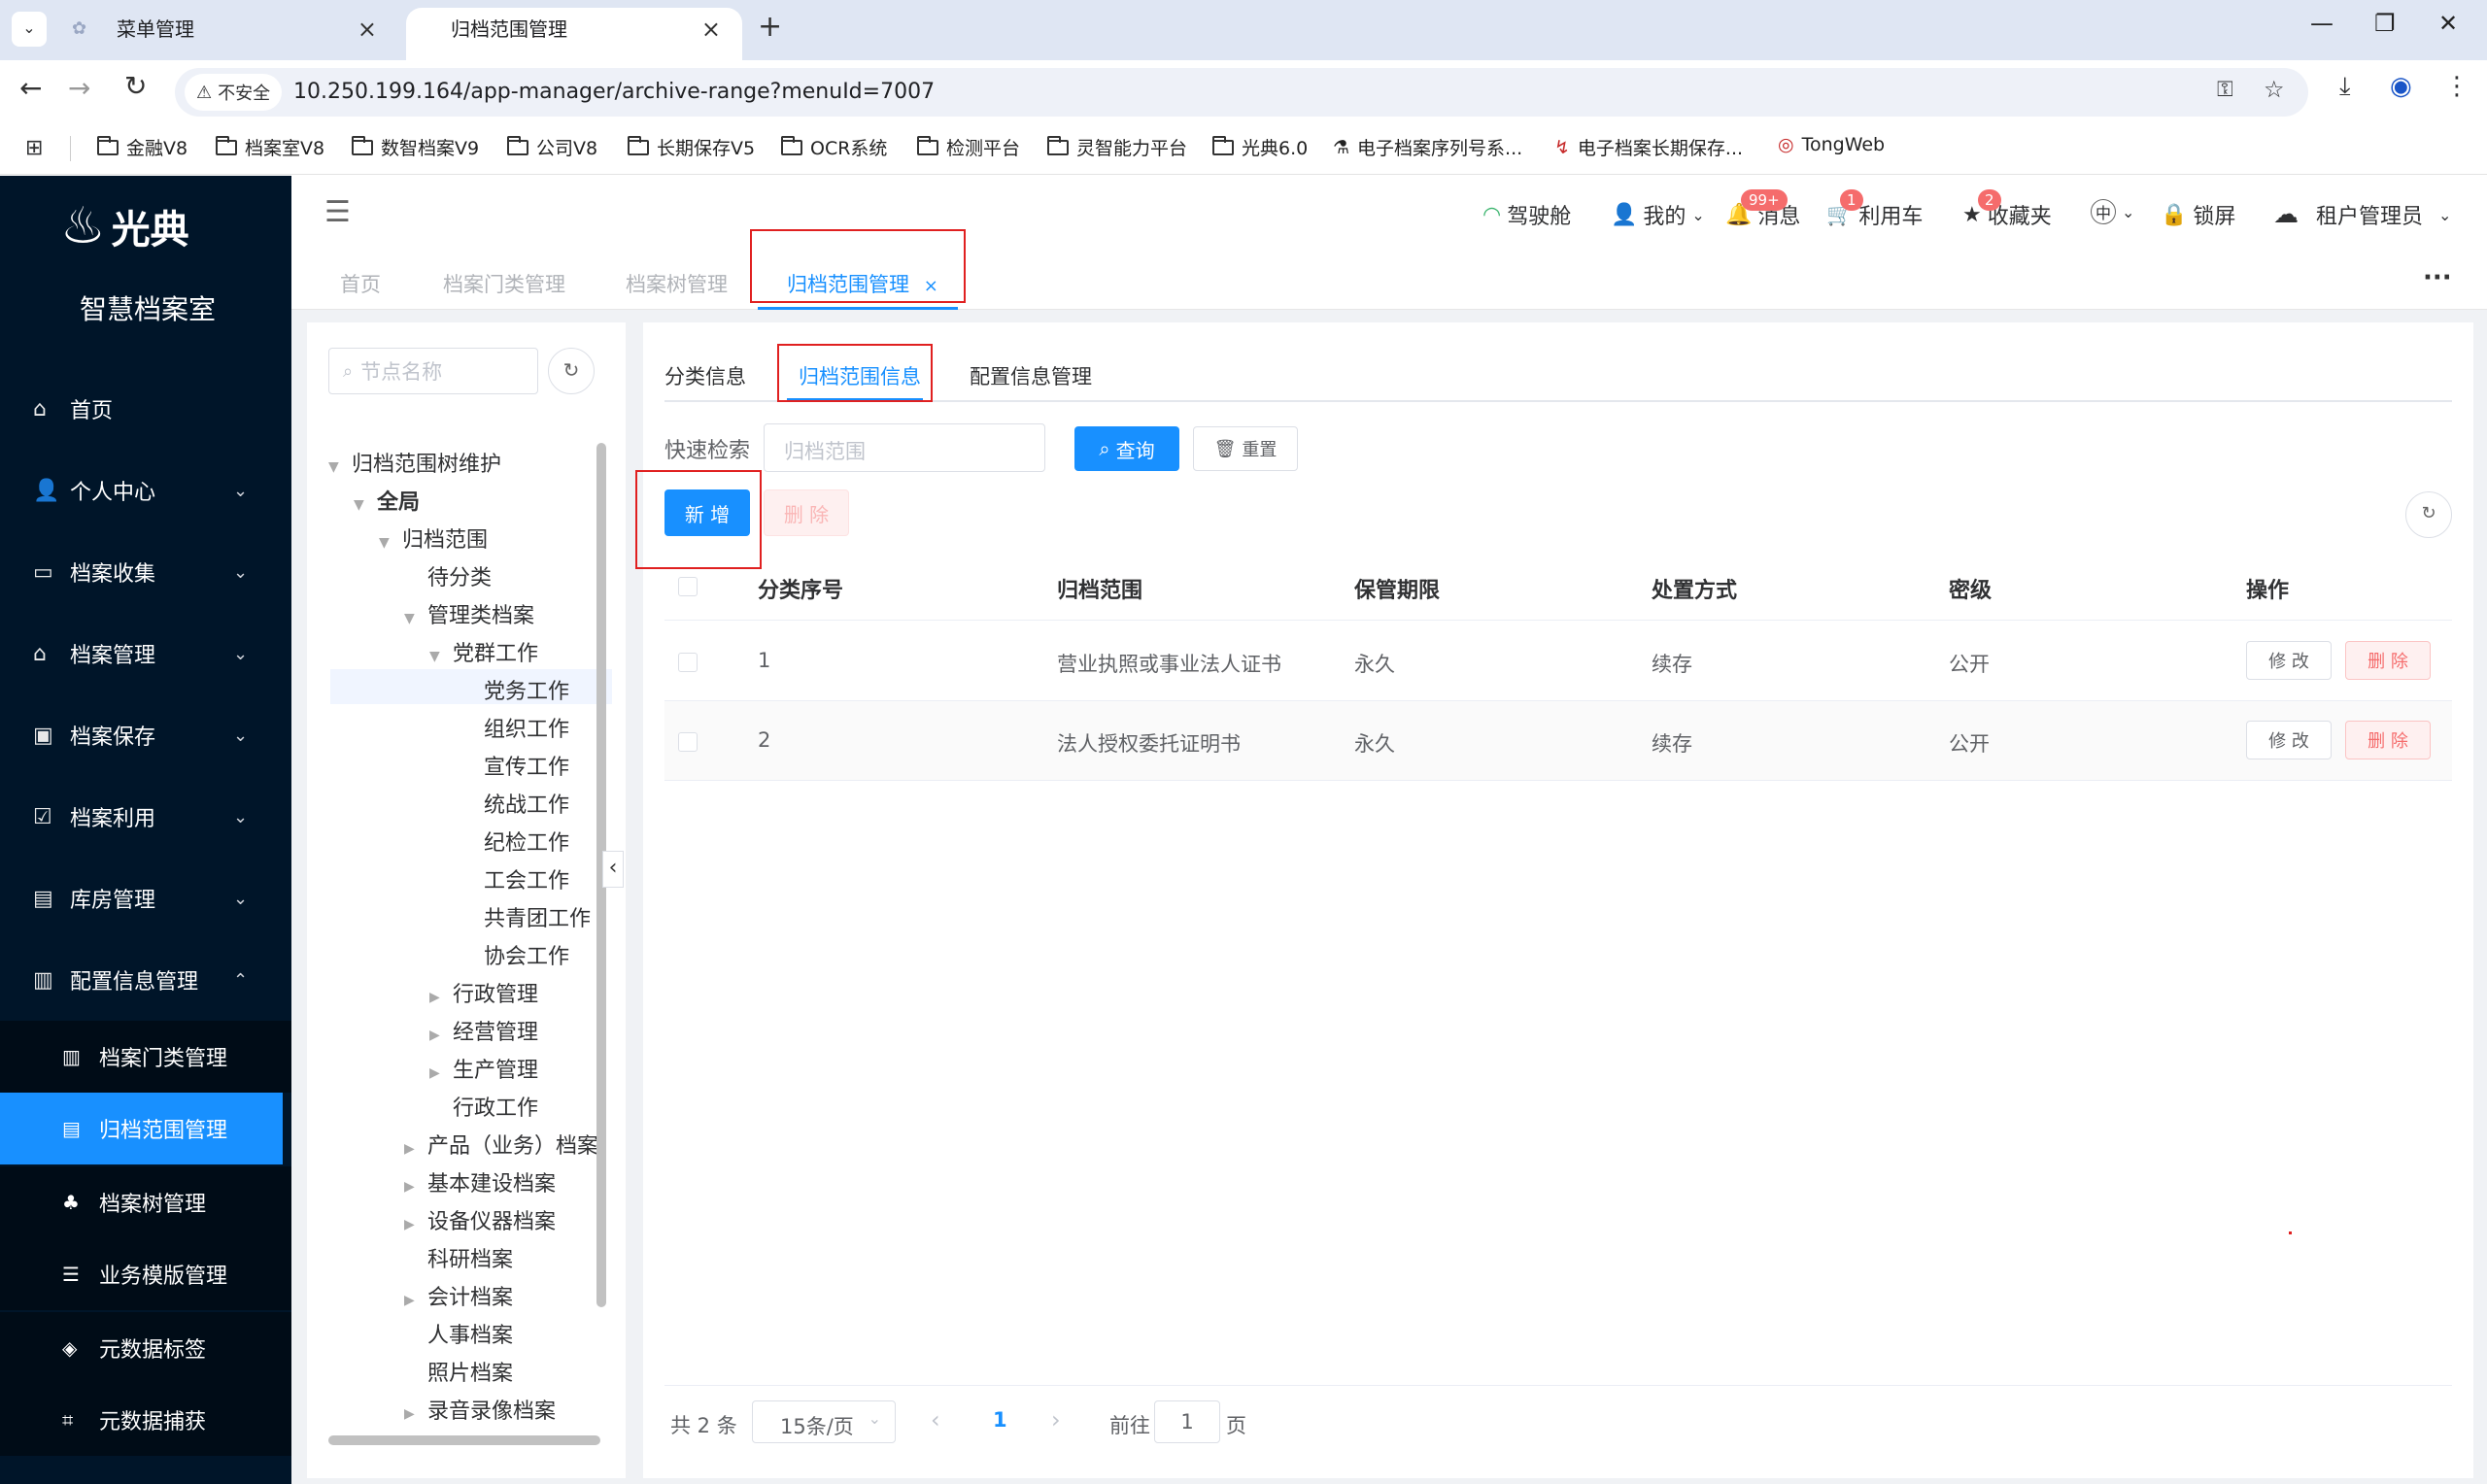 The image size is (2487, 1484). Describe the element at coordinates (2362, 214) in the screenshot. I see `header-user: ☁ 租户管理员 ⌄` at that location.